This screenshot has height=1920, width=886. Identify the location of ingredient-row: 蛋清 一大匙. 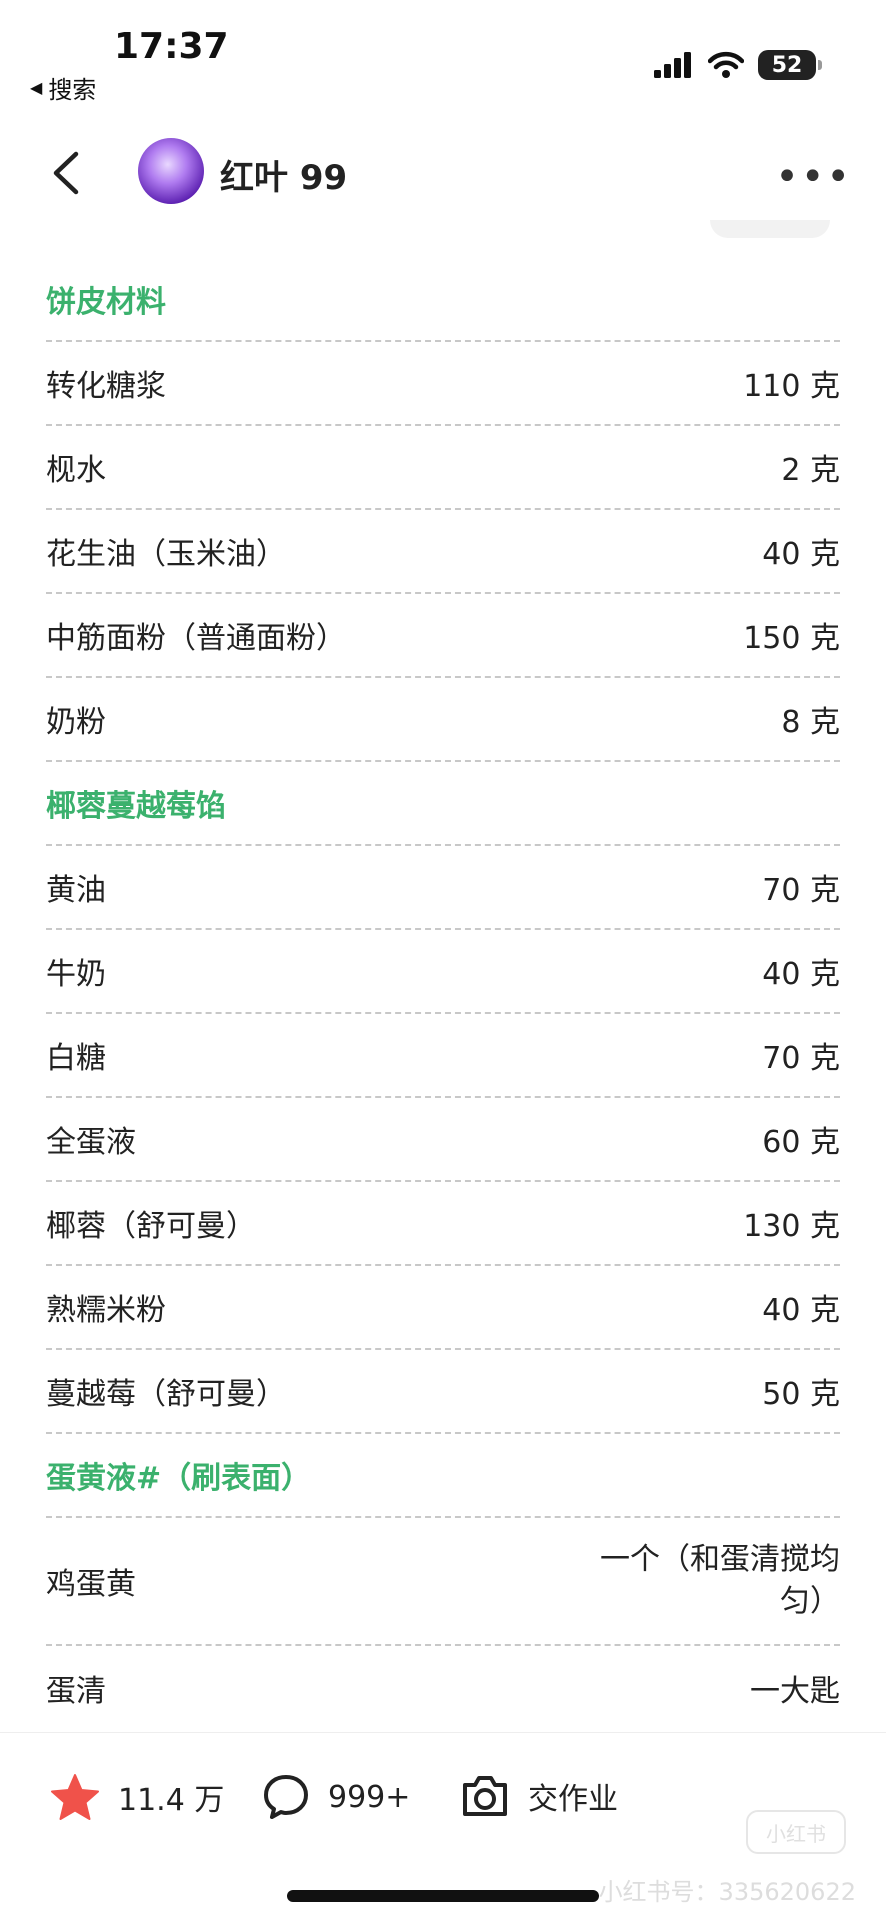
(443, 1688).